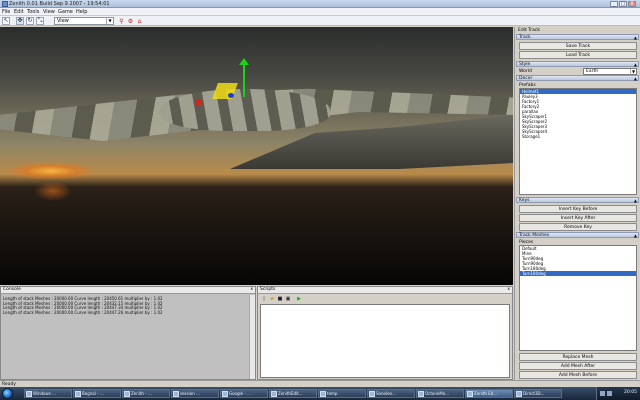  Describe the element at coordinates (272, 299) in the screenshot. I see `open-file-icon: ▰` at that location.